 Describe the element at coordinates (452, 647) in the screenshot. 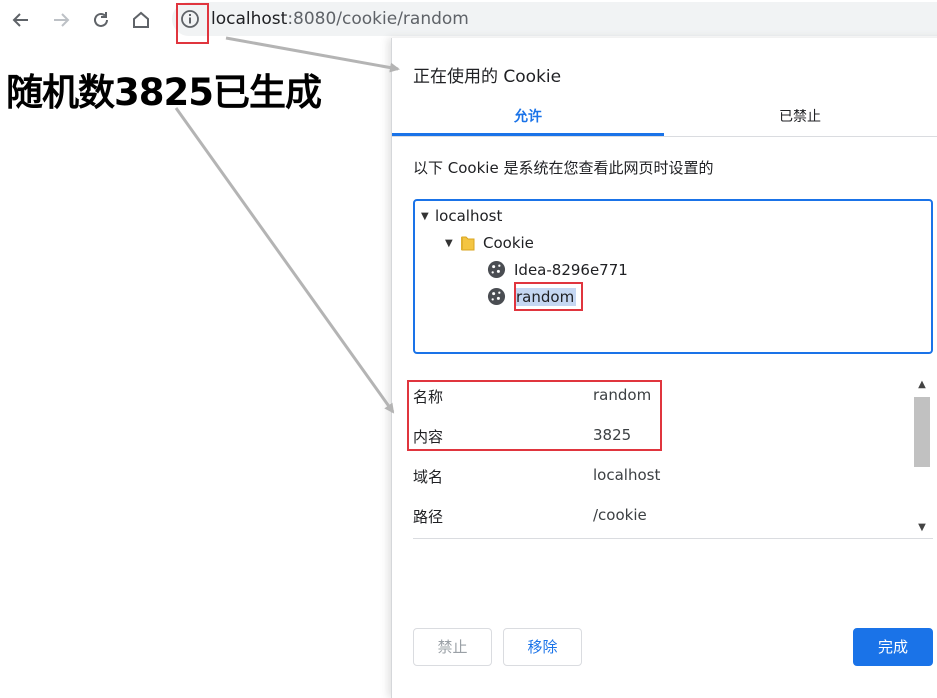

I see `block-button: 禁止` at that location.